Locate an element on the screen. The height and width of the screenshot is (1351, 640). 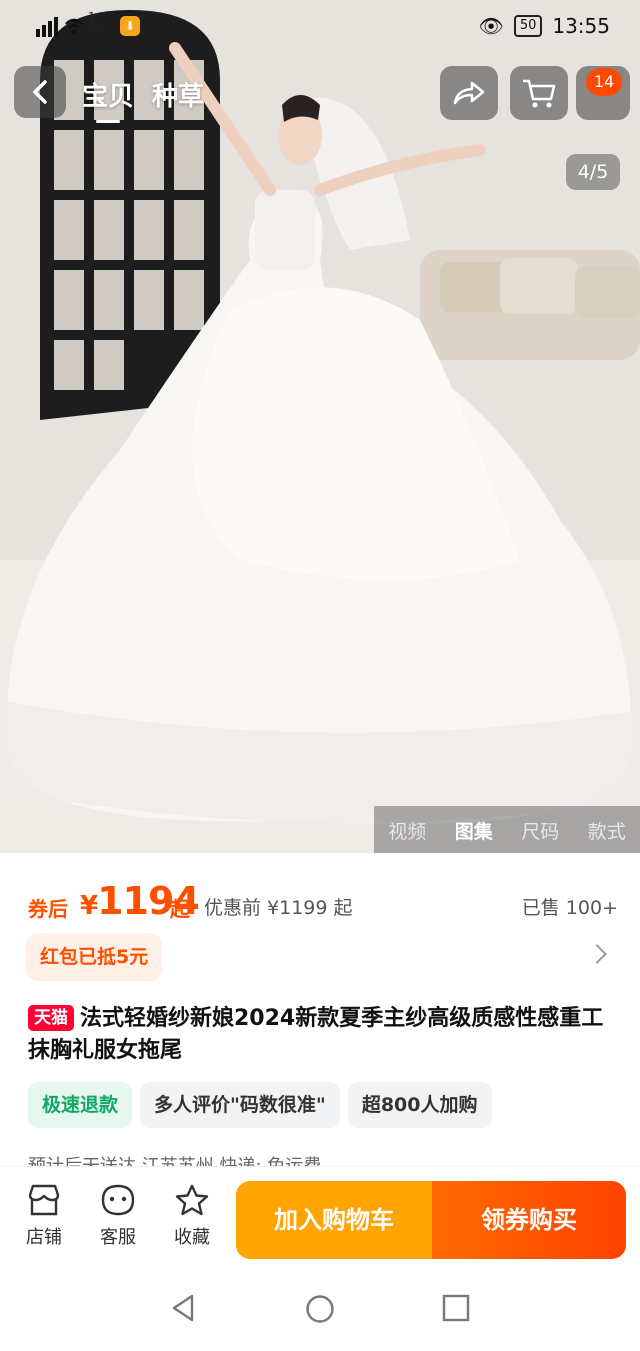
favorite-button: 收藏 is located at coordinates (192, 1216).